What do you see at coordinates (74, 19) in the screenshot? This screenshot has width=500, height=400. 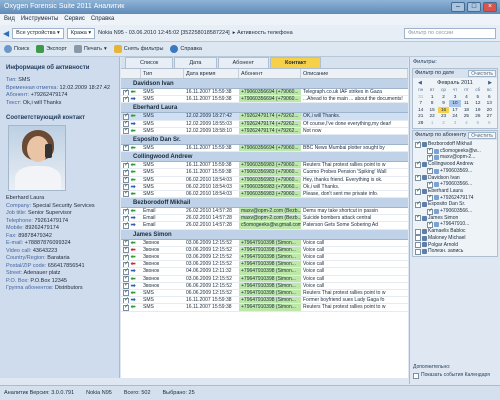 I see `menu-service: Сервис` at bounding box center [74, 19].